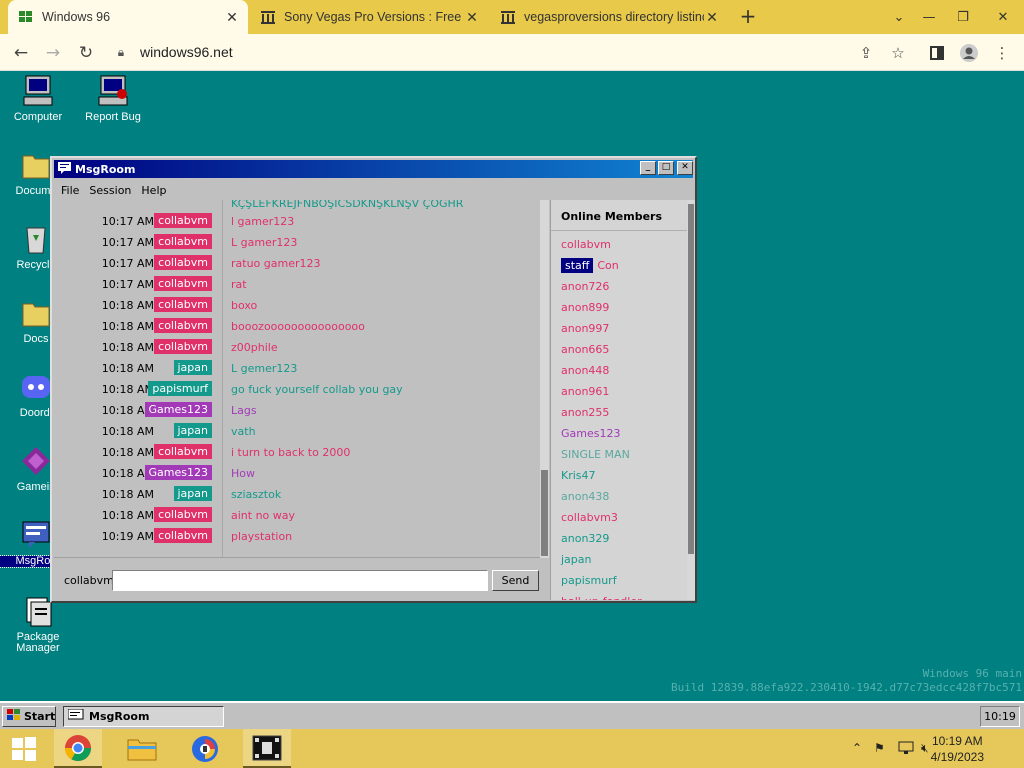 This screenshot has height=768, width=1024. Describe the element at coordinates (595, 454) in the screenshot. I see `member-item: SINGLE MAN` at that location.